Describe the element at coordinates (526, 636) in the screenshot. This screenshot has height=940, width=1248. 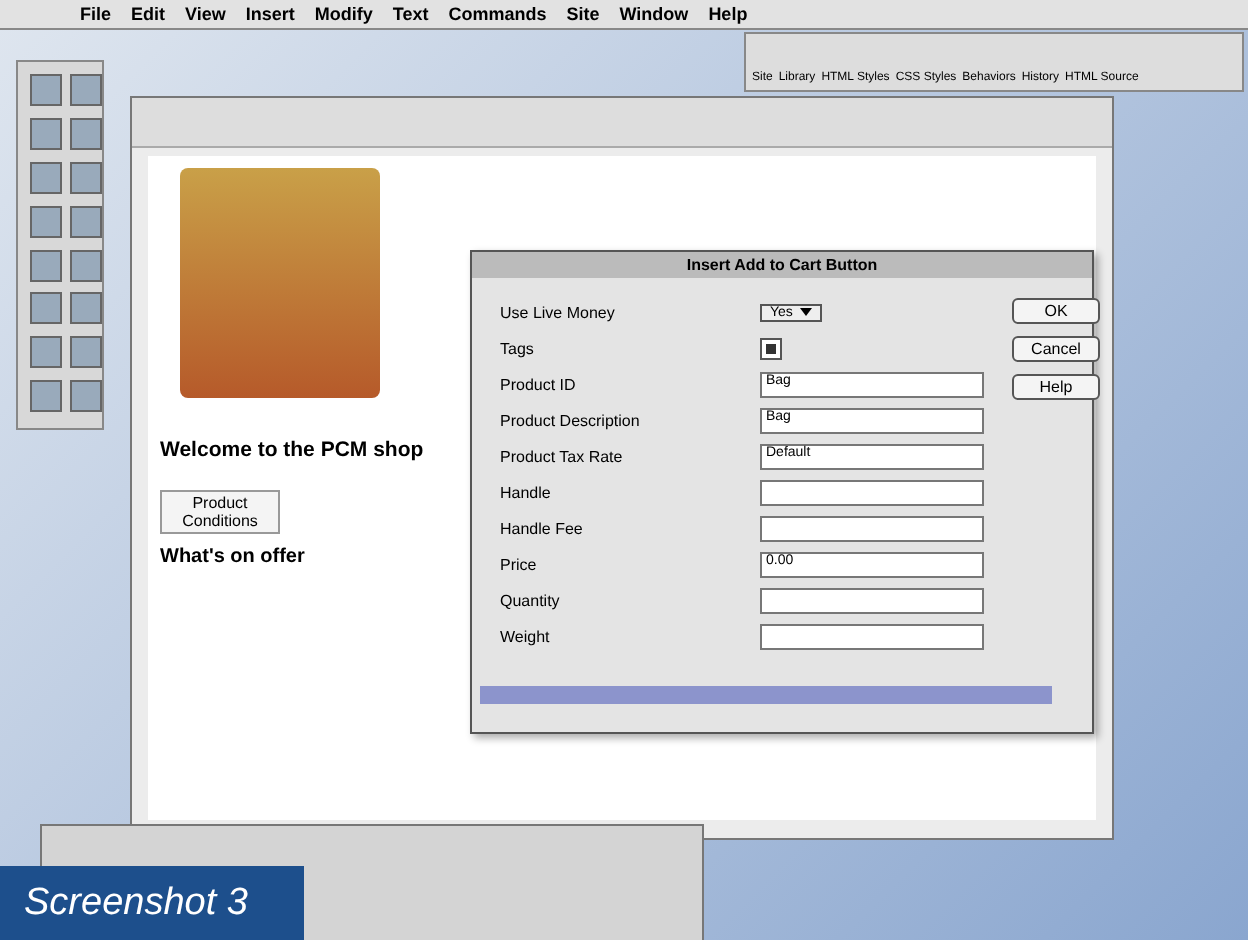
I see `field-label: Weight` at that location.